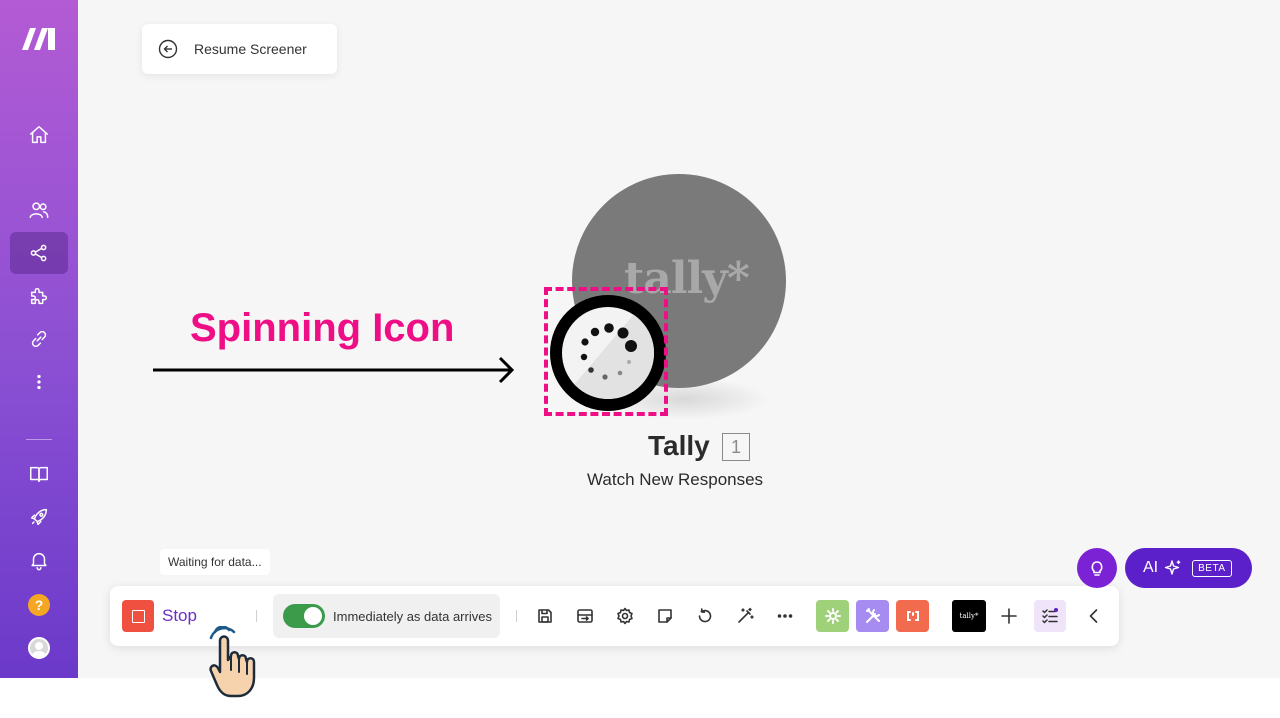  What do you see at coordinates (304, 616) in the screenshot?
I see `schedule-toggle` at bounding box center [304, 616].